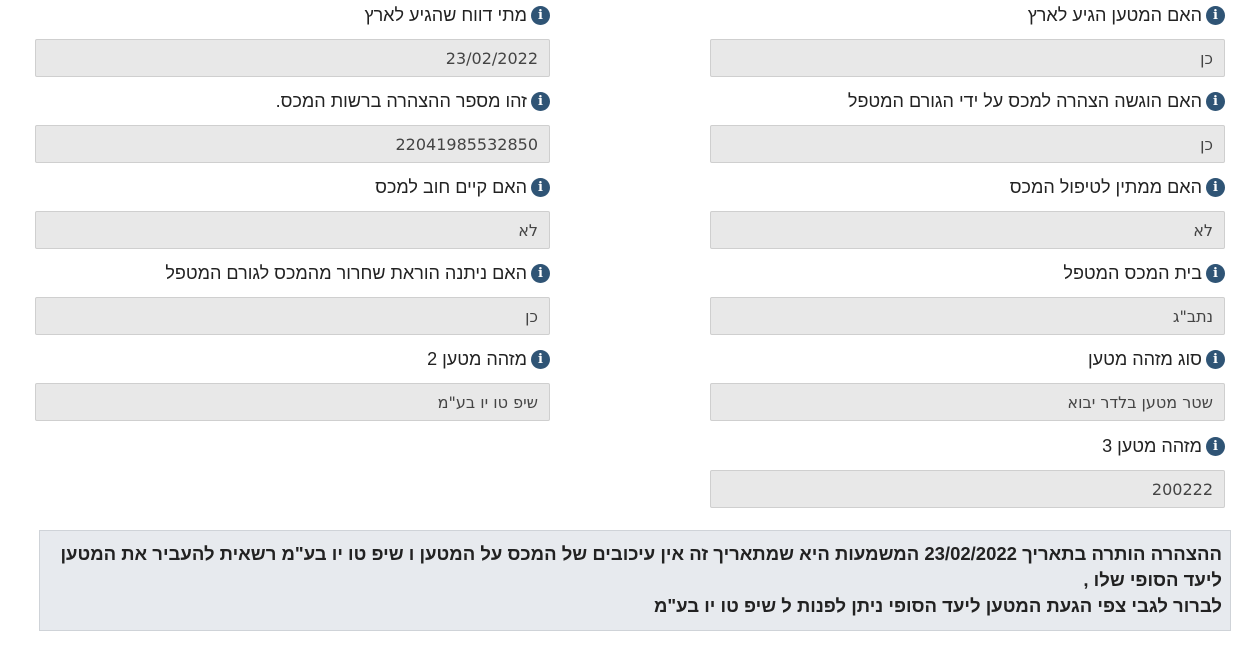 This screenshot has width=1237, height=652. What do you see at coordinates (967, 359) in the screenshot?
I see `field-label-row: i סוג מזהה מטען` at bounding box center [967, 359].